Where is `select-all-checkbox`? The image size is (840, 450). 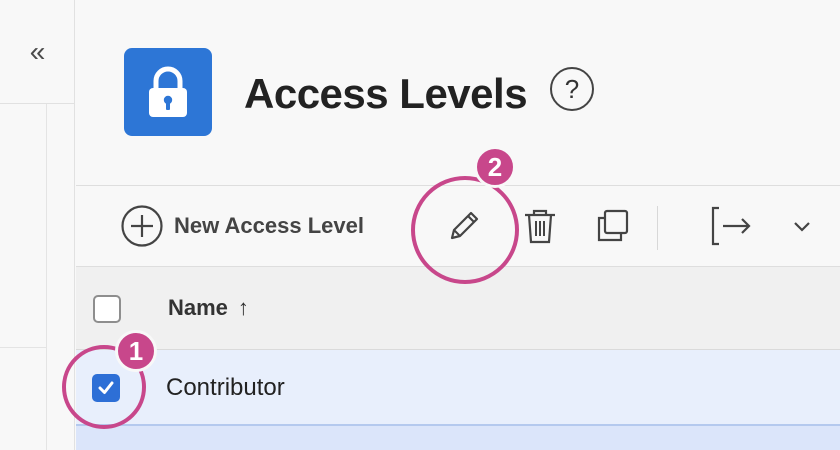
select-all-checkbox is located at coordinates (107, 309).